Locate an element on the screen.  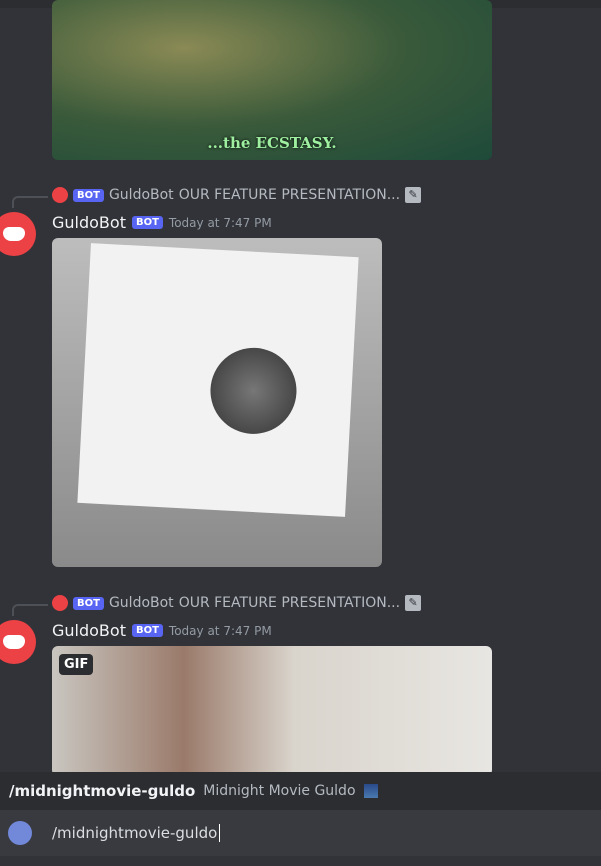
command-name: /midnightmovie-guldo is located at coordinates (102, 791).